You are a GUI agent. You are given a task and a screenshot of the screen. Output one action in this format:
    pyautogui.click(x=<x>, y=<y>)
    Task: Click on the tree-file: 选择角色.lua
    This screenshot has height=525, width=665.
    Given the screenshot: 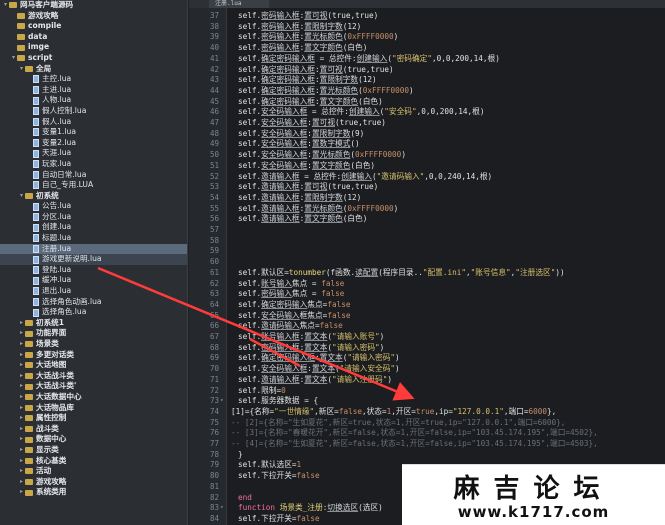 What is the action you would take?
    pyautogui.click(x=93, y=312)
    